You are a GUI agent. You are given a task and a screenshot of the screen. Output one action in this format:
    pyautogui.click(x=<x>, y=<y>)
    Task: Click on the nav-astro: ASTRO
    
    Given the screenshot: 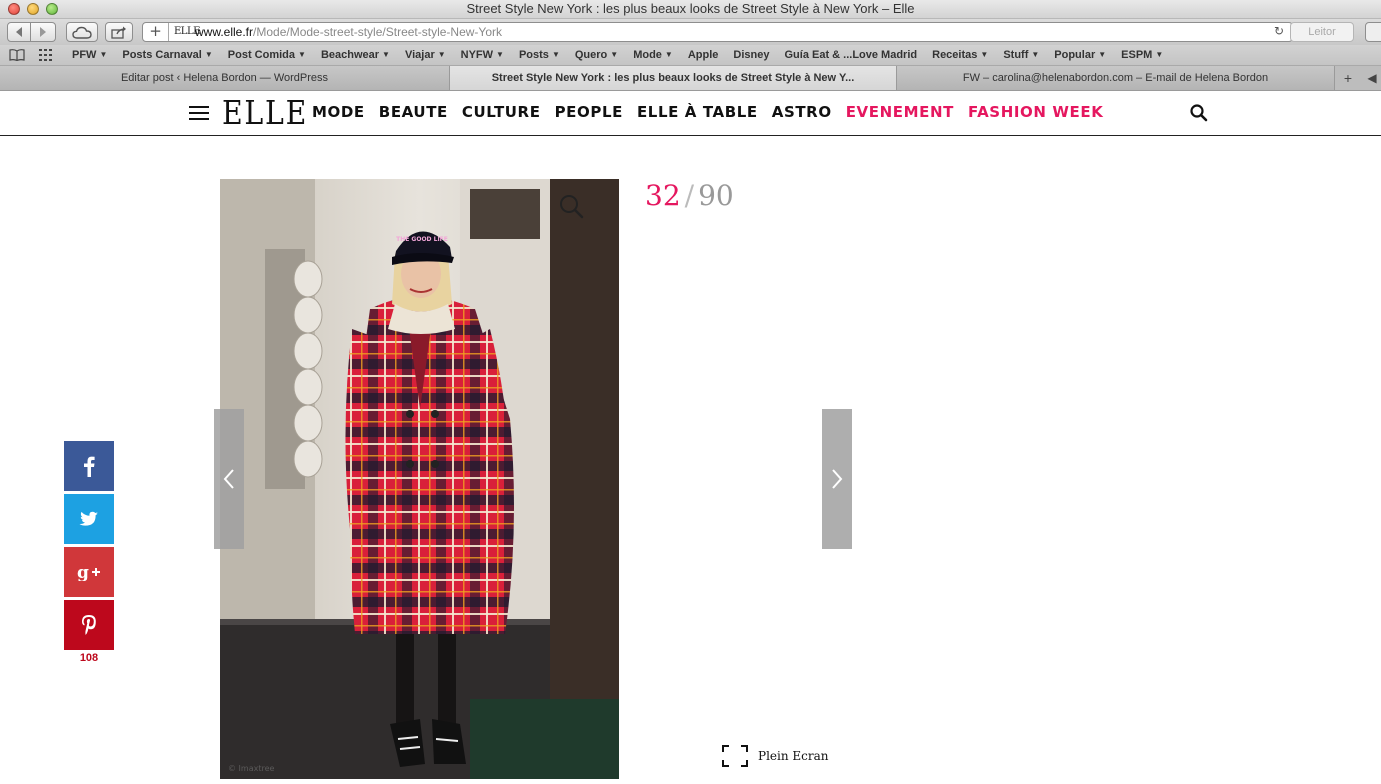 What is the action you would take?
    pyautogui.click(x=802, y=112)
    